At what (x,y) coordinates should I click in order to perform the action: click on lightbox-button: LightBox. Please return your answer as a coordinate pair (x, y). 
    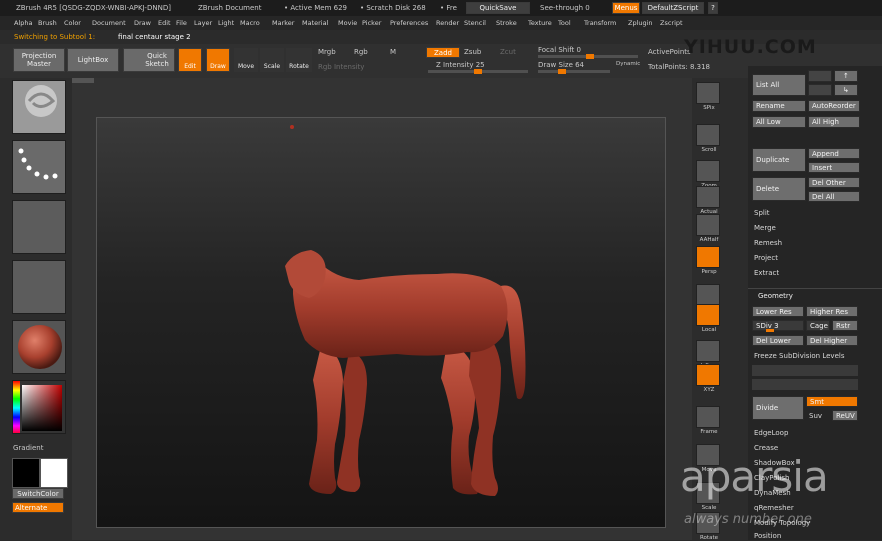
    Looking at the image, I should click on (93, 60).